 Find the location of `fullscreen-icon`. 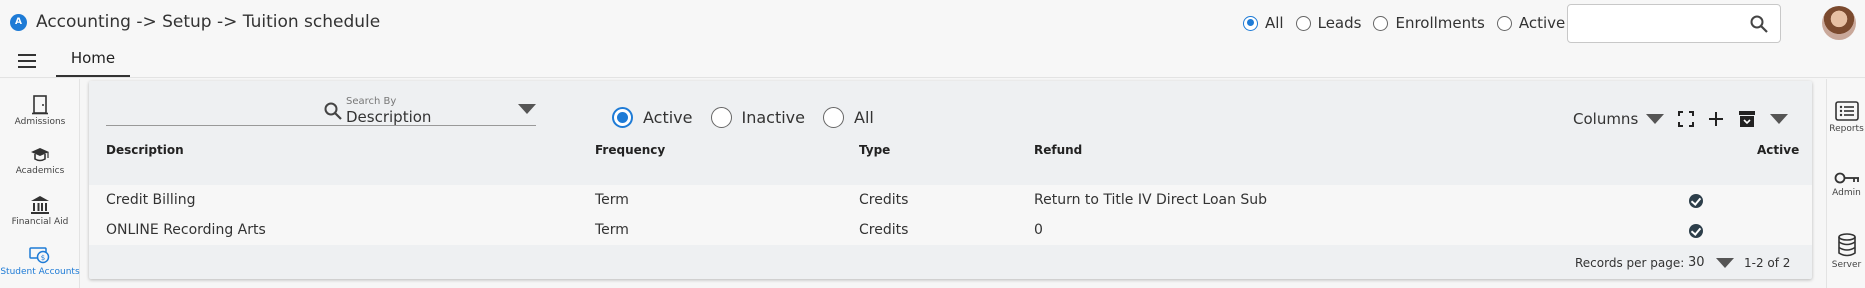

fullscreen-icon is located at coordinates (1686, 119).